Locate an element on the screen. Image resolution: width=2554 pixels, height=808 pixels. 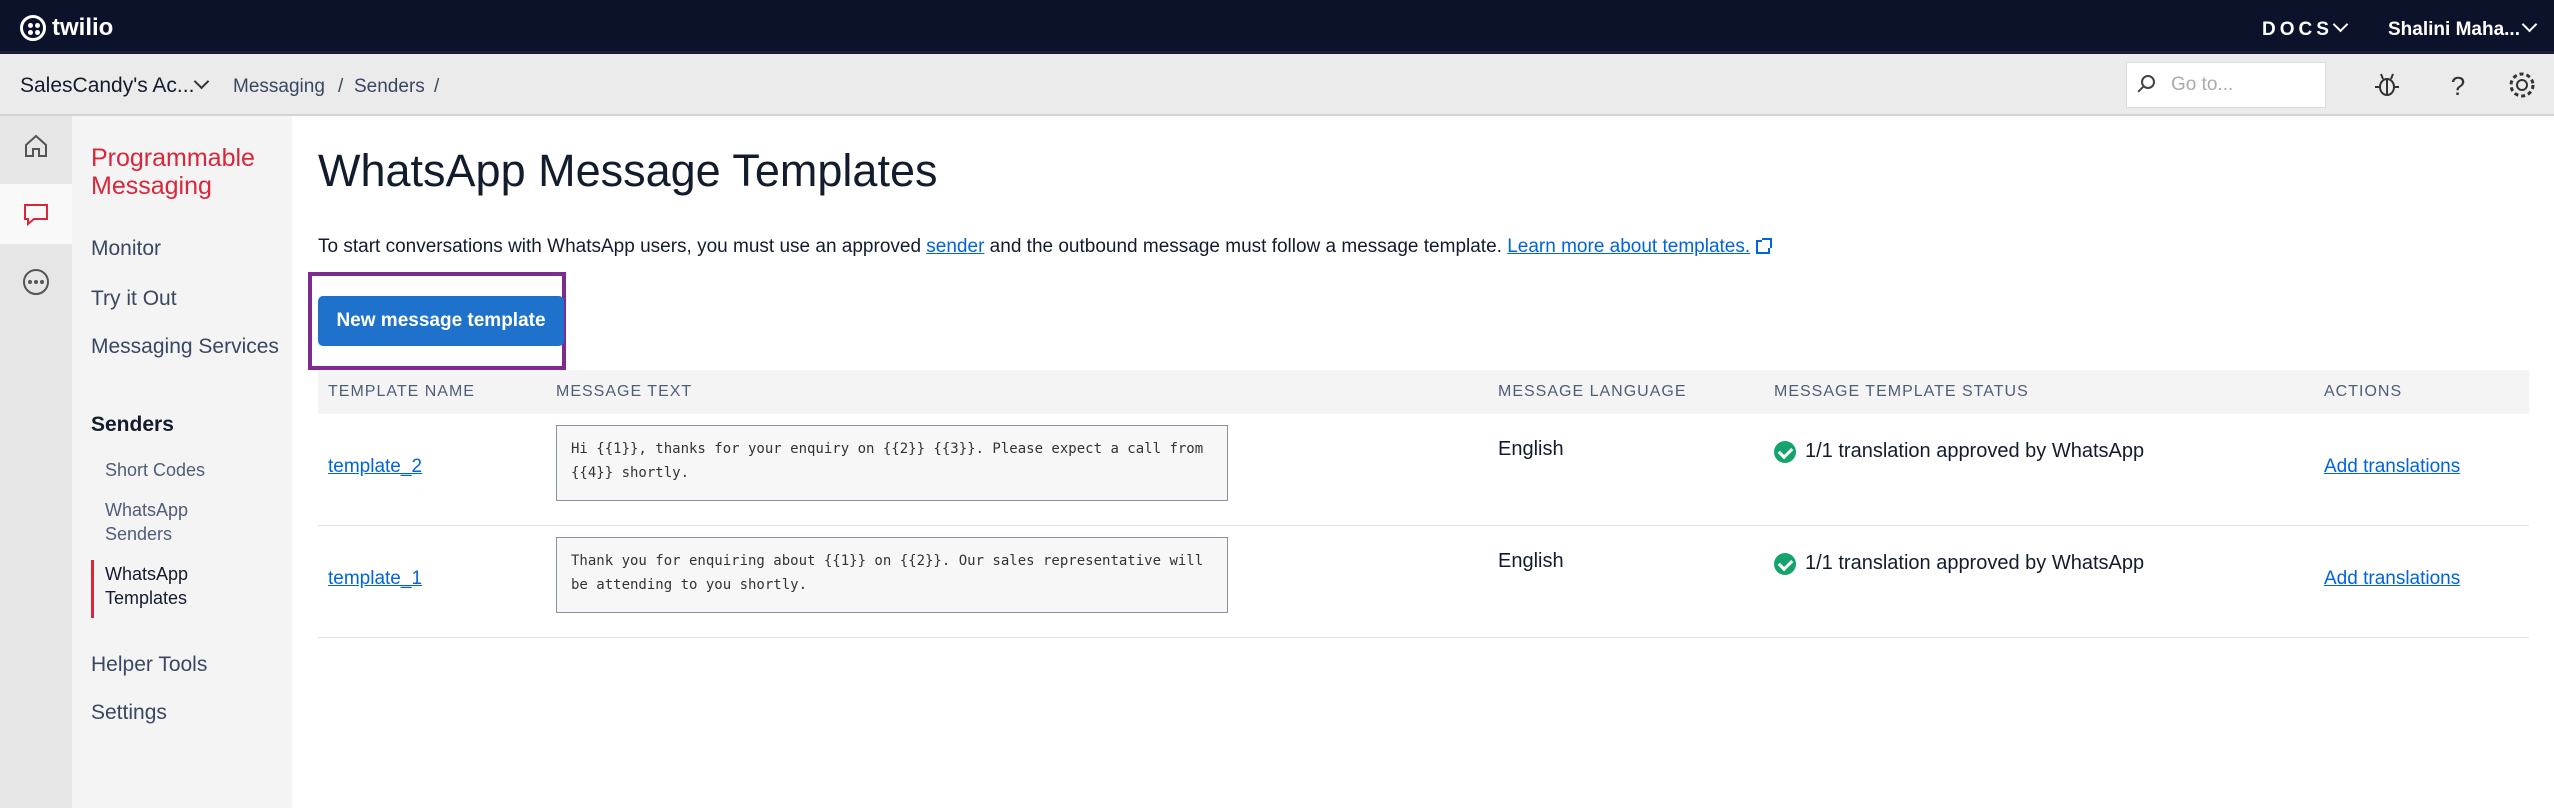
account-chevron-down-icon is located at coordinates (201, 81).